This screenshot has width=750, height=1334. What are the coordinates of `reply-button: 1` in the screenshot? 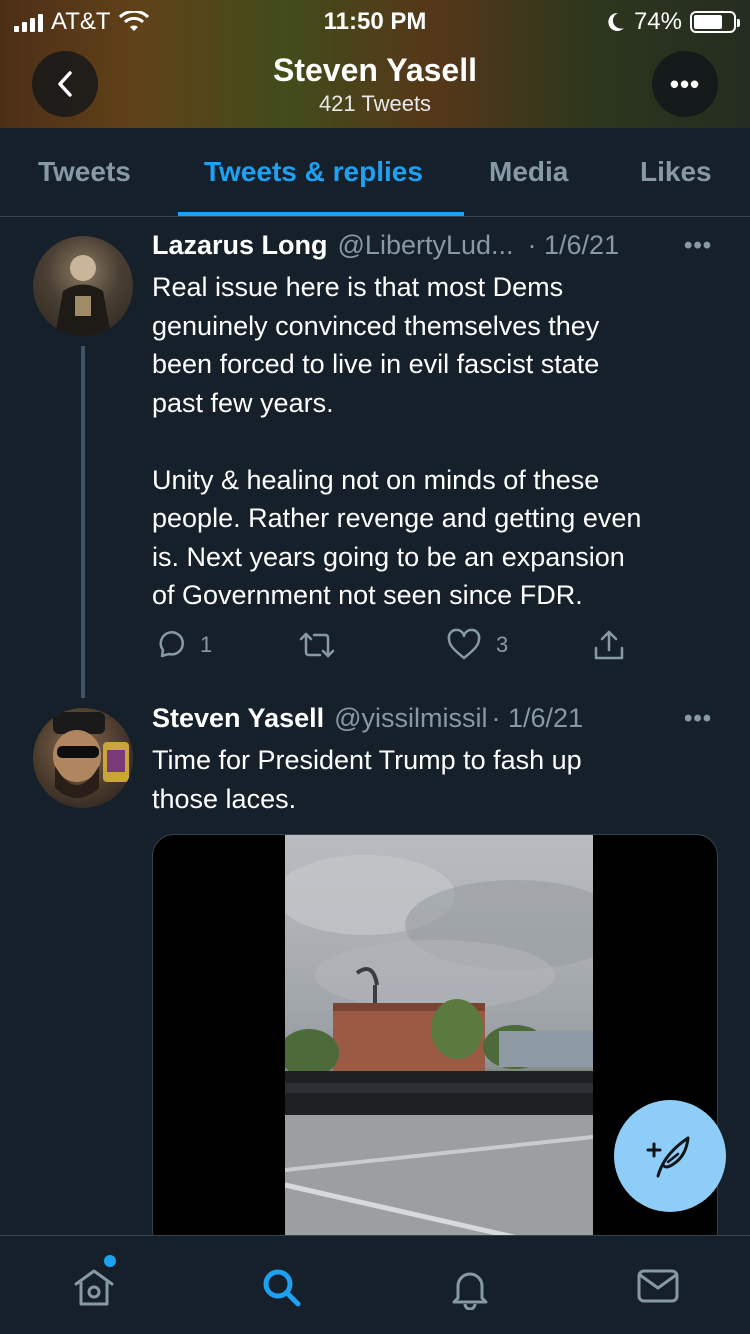 It's located at (182, 645).